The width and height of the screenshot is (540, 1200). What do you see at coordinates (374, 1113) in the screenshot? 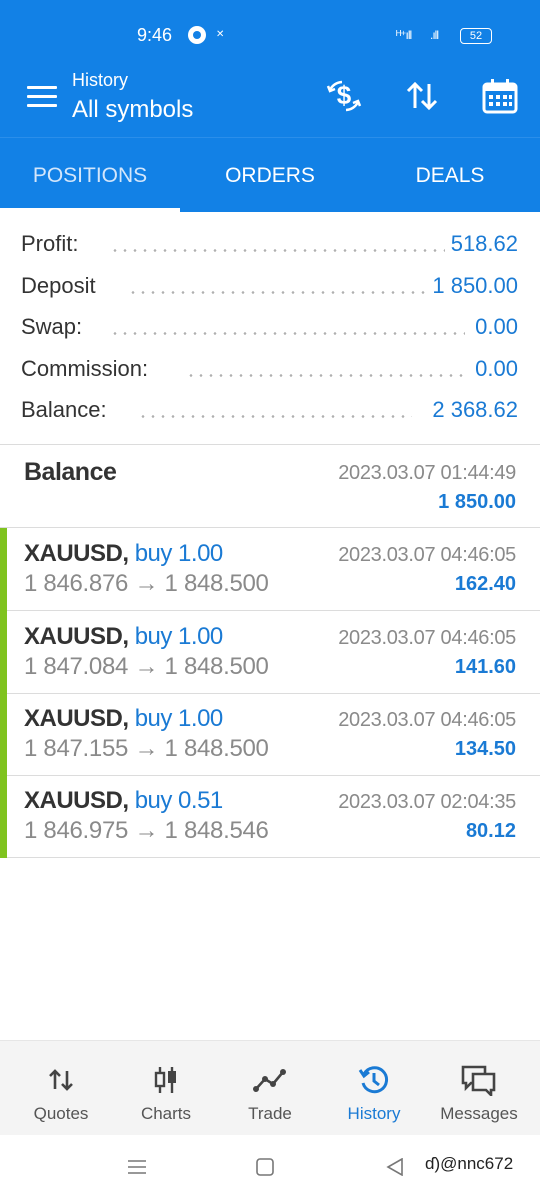
I see `nav-label: History` at bounding box center [374, 1113].